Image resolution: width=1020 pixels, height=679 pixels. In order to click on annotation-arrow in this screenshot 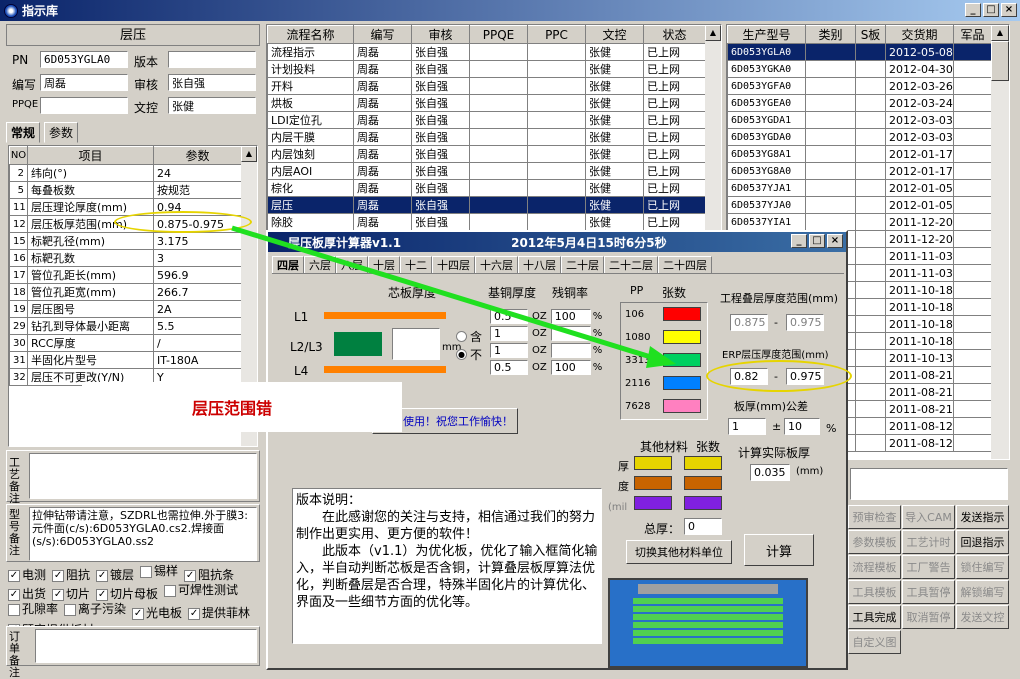, I will do `click(453, 296)`.